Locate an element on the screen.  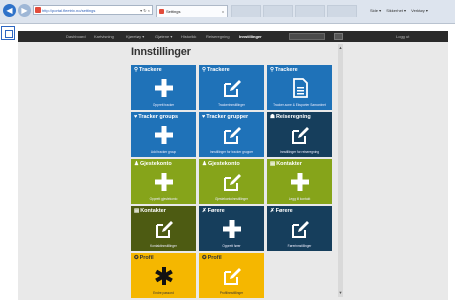
tile-subtitle: Opprett gjestekonto is located at coordinates (163, 199).